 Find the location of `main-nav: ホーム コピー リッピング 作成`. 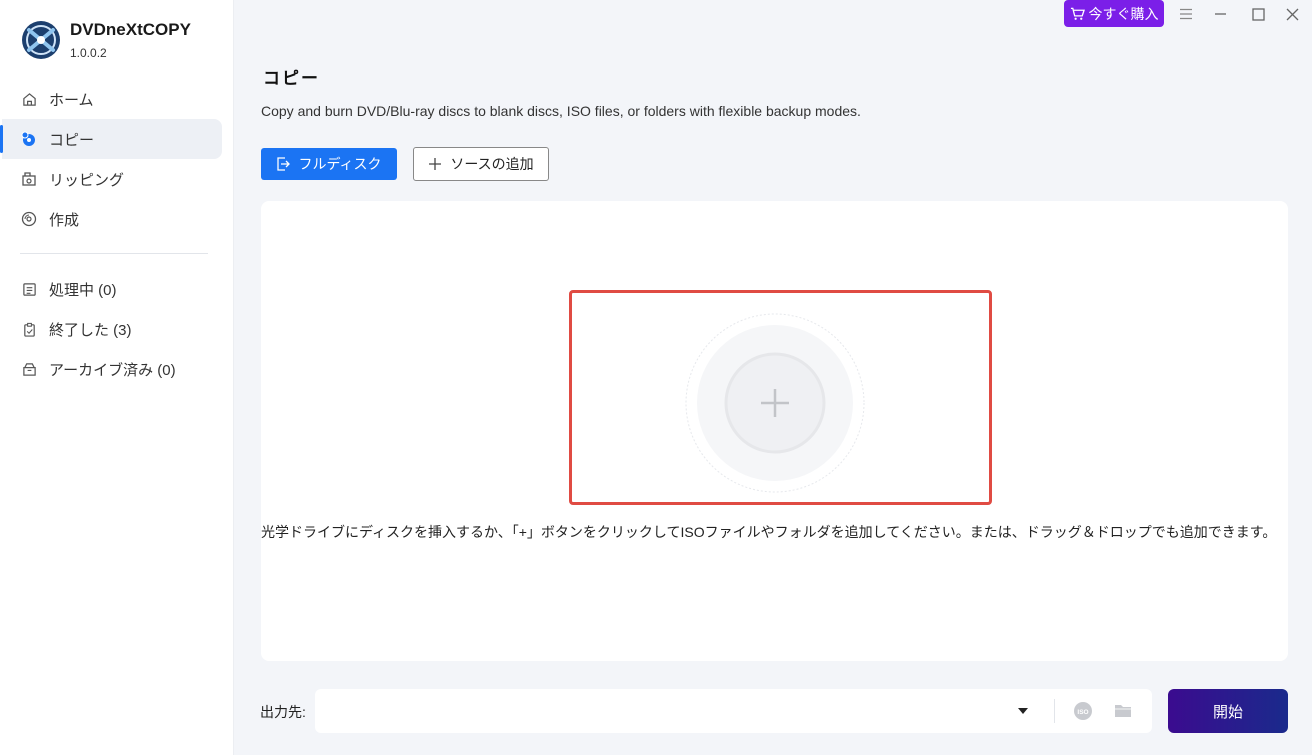

main-nav: ホーム コピー リッピング 作成 is located at coordinates (117, 159).